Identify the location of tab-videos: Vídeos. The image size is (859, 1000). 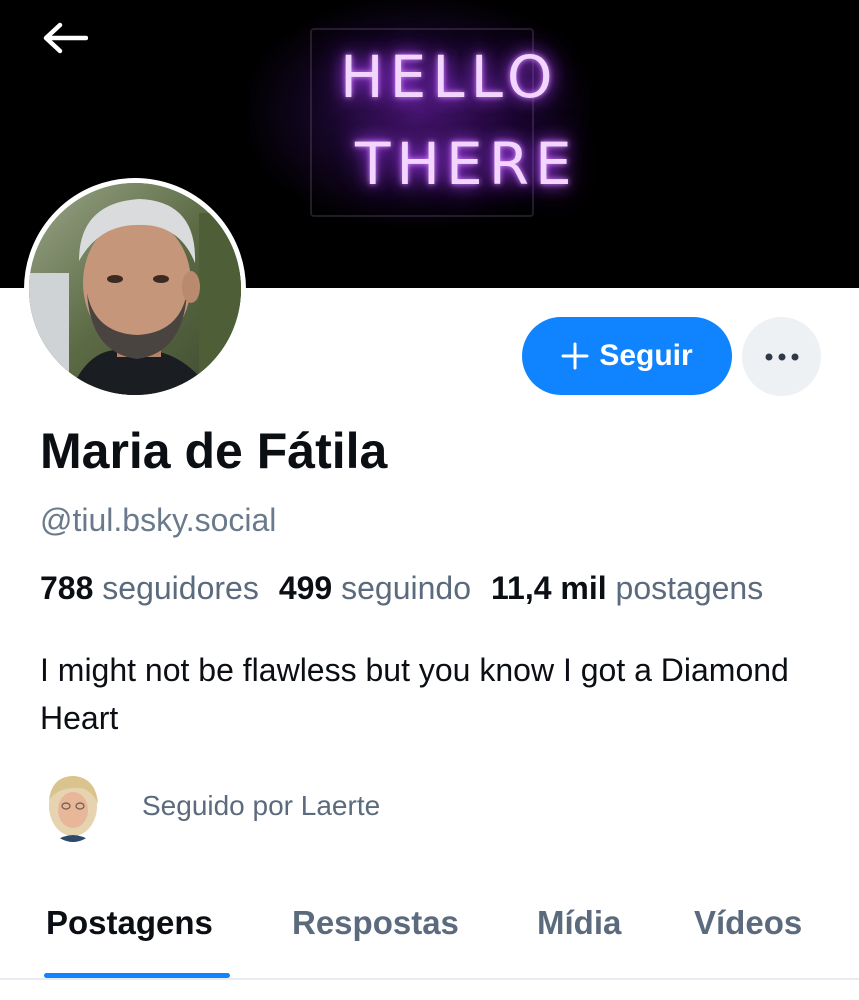
(748, 923).